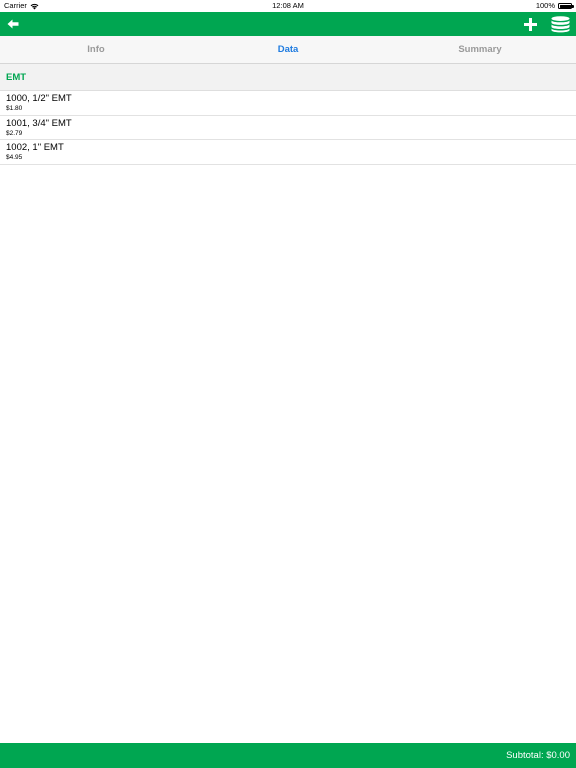 The height and width of the screenshot is (768, 576). I want to click on item-price: $1.80, so click(14, 108).